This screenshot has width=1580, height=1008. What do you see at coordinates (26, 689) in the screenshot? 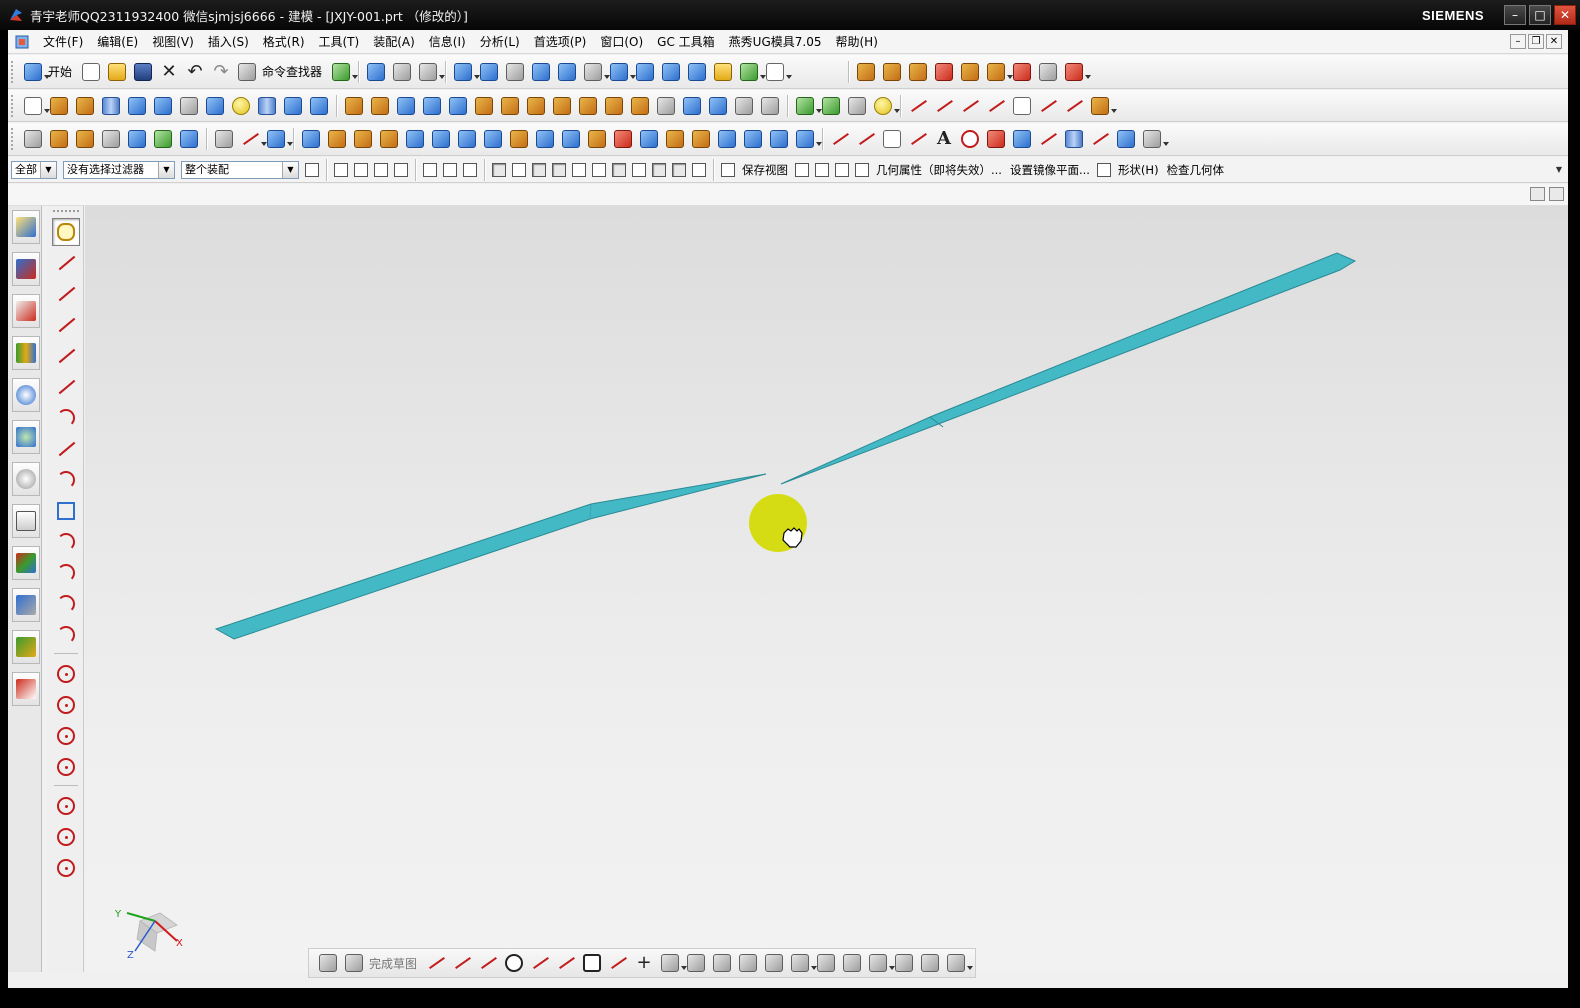
I see `system-scene-tab` at bounding box center [26, 689].